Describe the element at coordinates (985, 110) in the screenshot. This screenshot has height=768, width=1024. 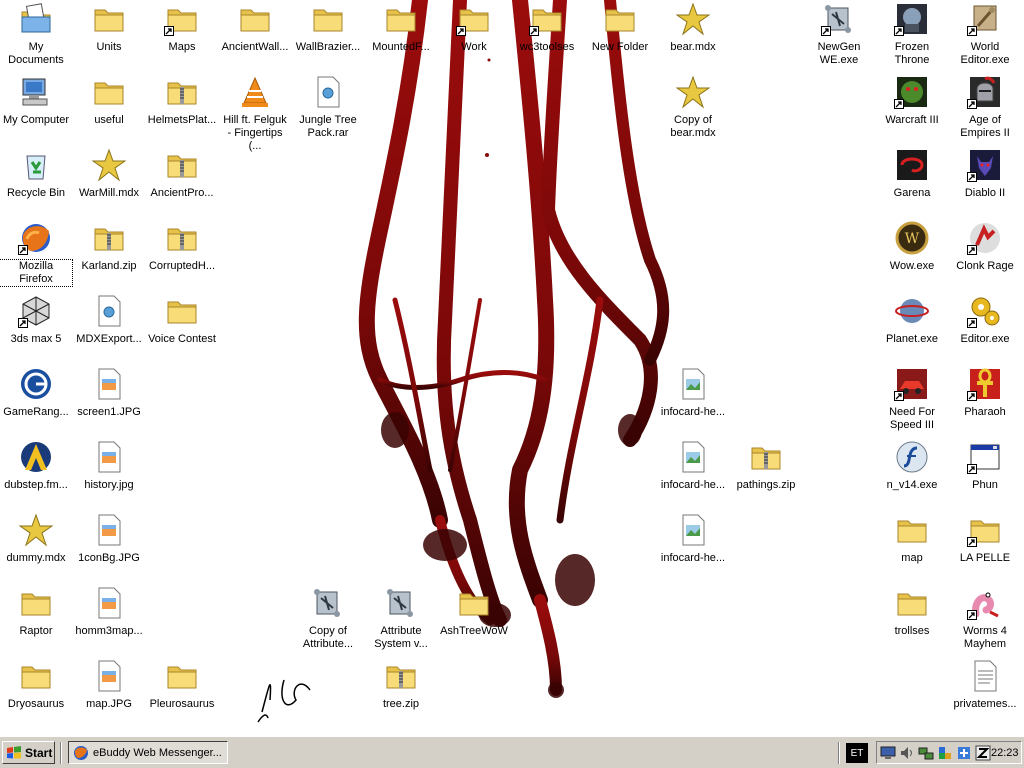
I see `desktop-icon-aoe2: Age of Empires II` at that location.